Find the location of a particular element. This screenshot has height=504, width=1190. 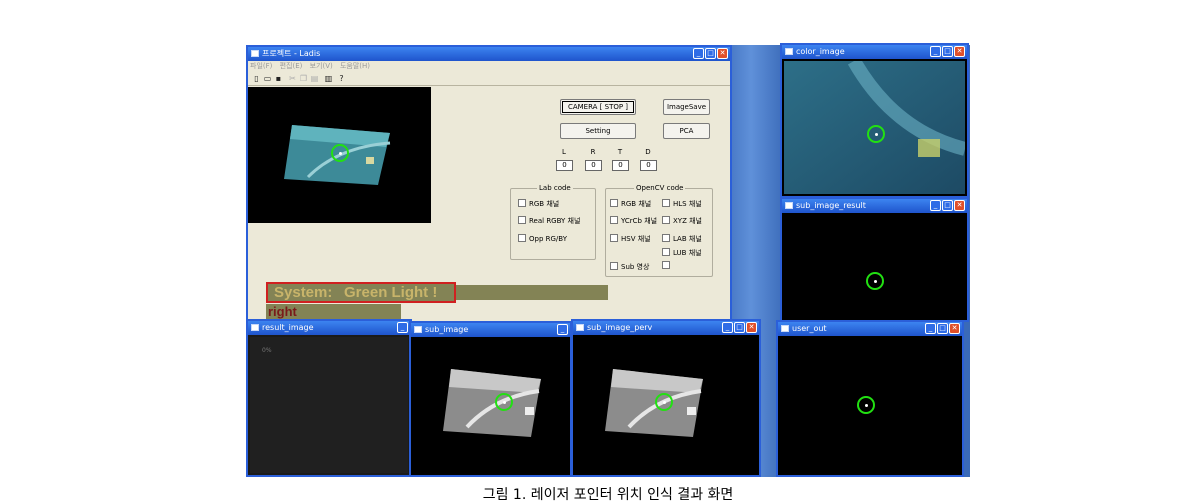

menu-view: 보기(V) is located at coordinates (321, 66).